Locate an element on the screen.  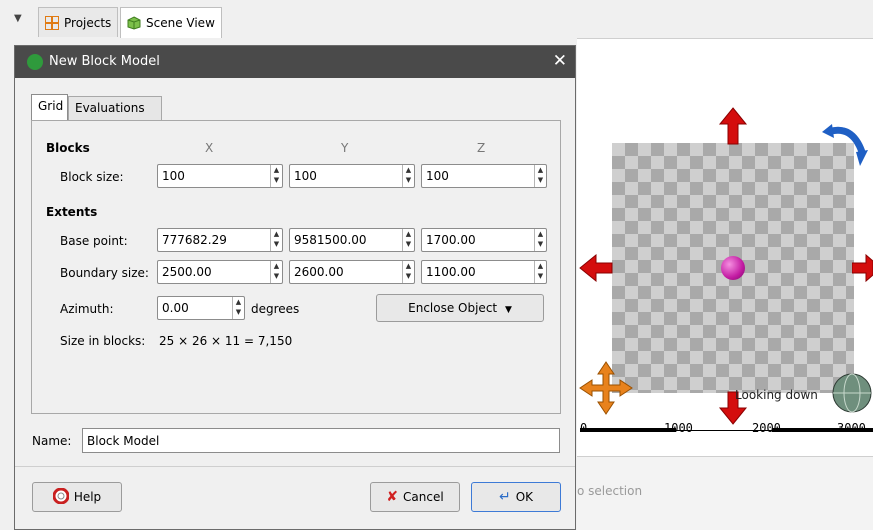
help-button: Help is located at coordinates (77, 497).